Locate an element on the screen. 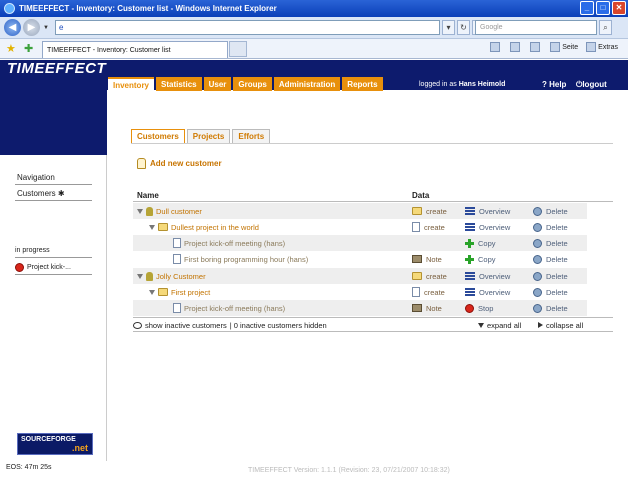 Image resolution: width=628 pixels, height=480 pixels. row-name: First boring programming hour (hans) is located at coordinates (240, 259).